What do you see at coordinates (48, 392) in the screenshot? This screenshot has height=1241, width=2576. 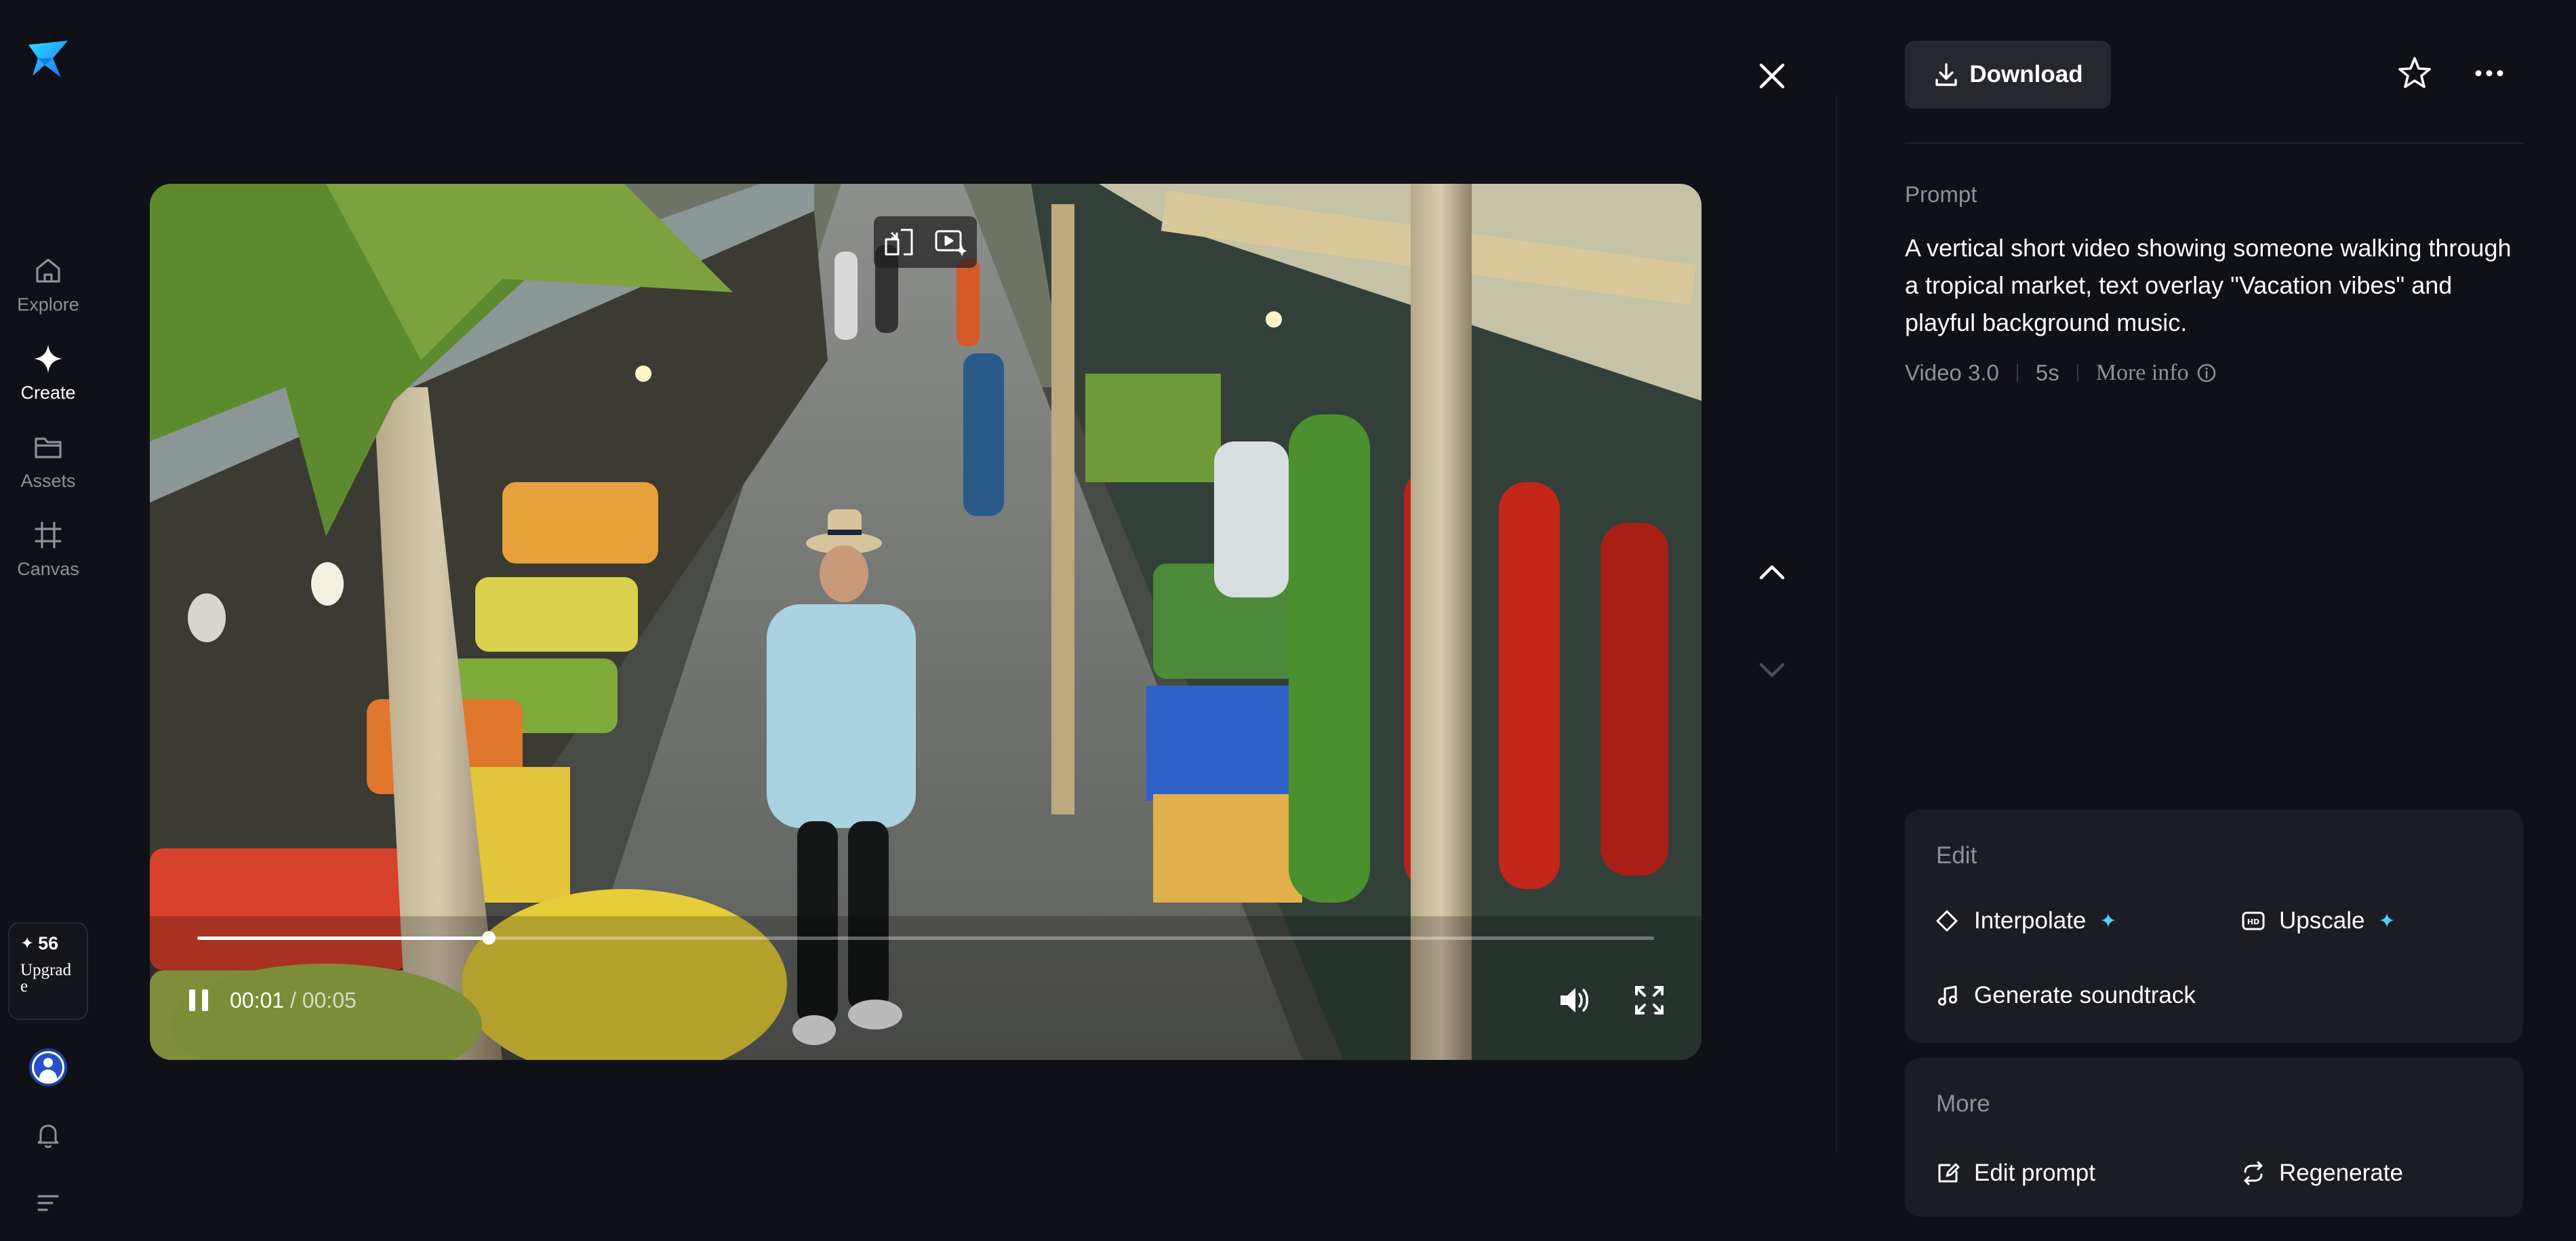 I see `nav-create-label: Create` at bounding box center [48, 392].